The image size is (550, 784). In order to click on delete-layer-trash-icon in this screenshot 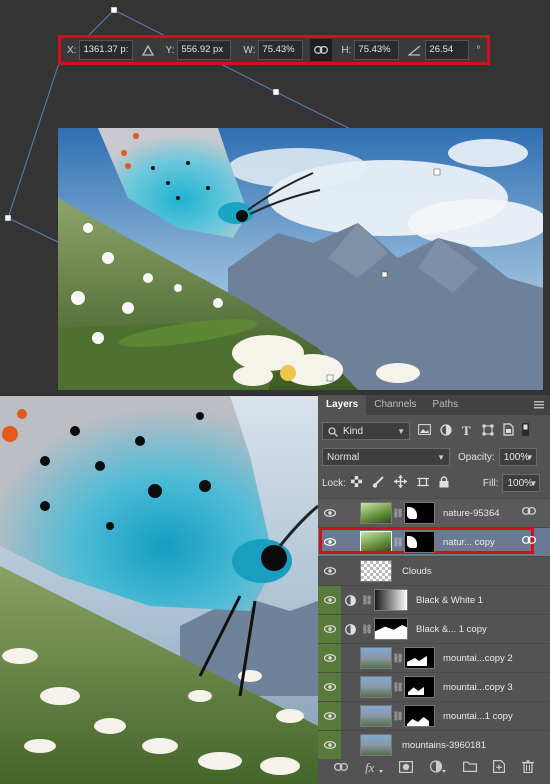, I will do `click(527, 768)`.